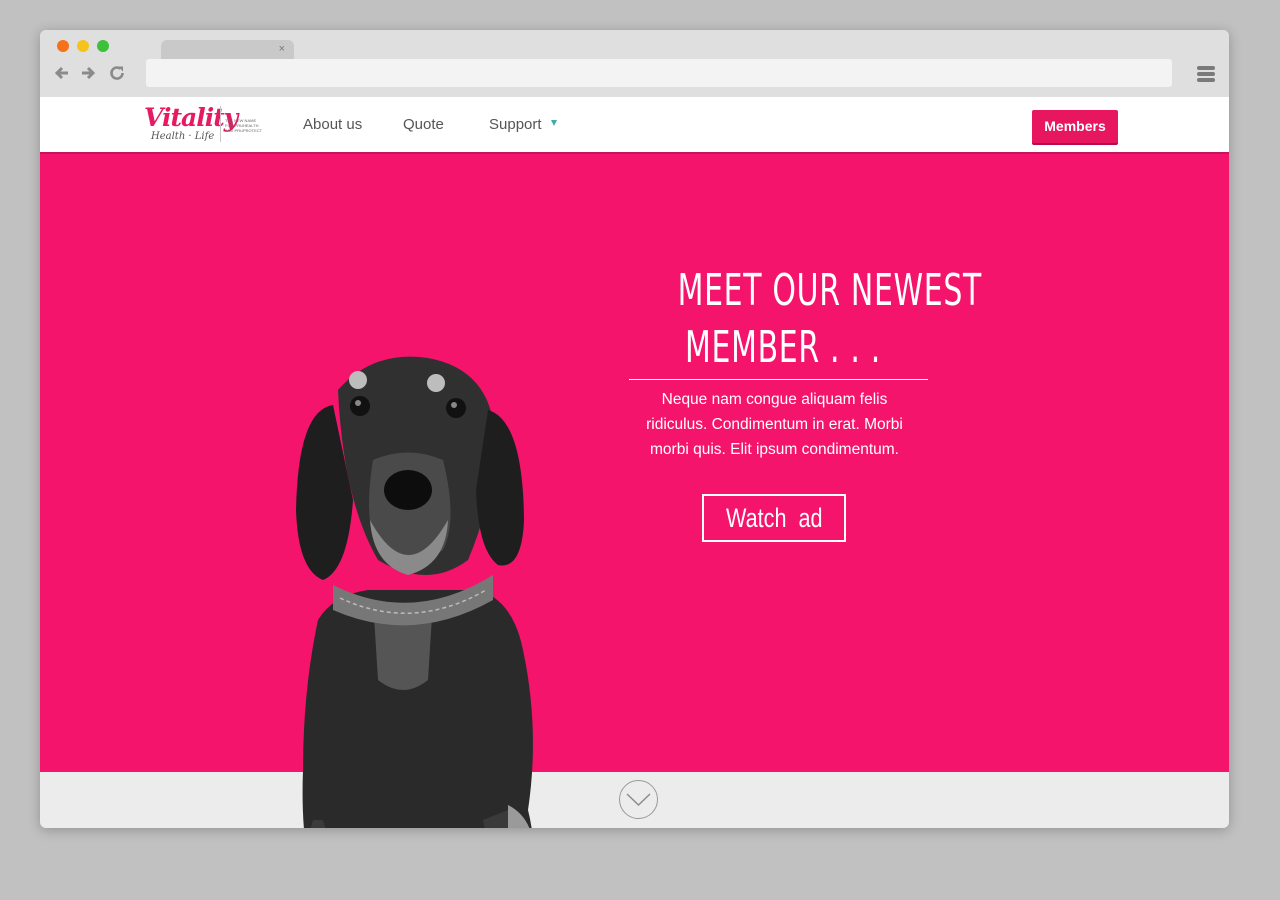 The image size is (1280, 900). Describe the element at coordinates (423, 125) in the screenshot. I see `nav-quote: Quote` at that location.